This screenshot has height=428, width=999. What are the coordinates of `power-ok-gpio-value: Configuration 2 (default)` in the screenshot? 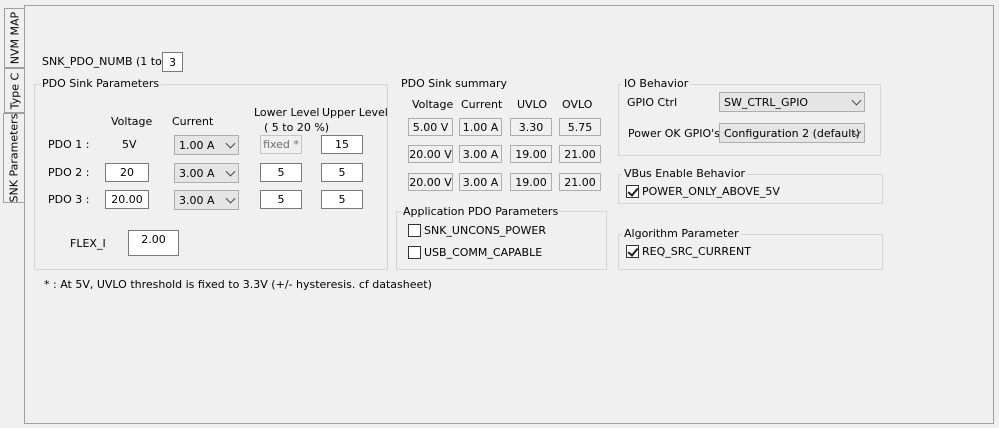 It's located at (792, 133).